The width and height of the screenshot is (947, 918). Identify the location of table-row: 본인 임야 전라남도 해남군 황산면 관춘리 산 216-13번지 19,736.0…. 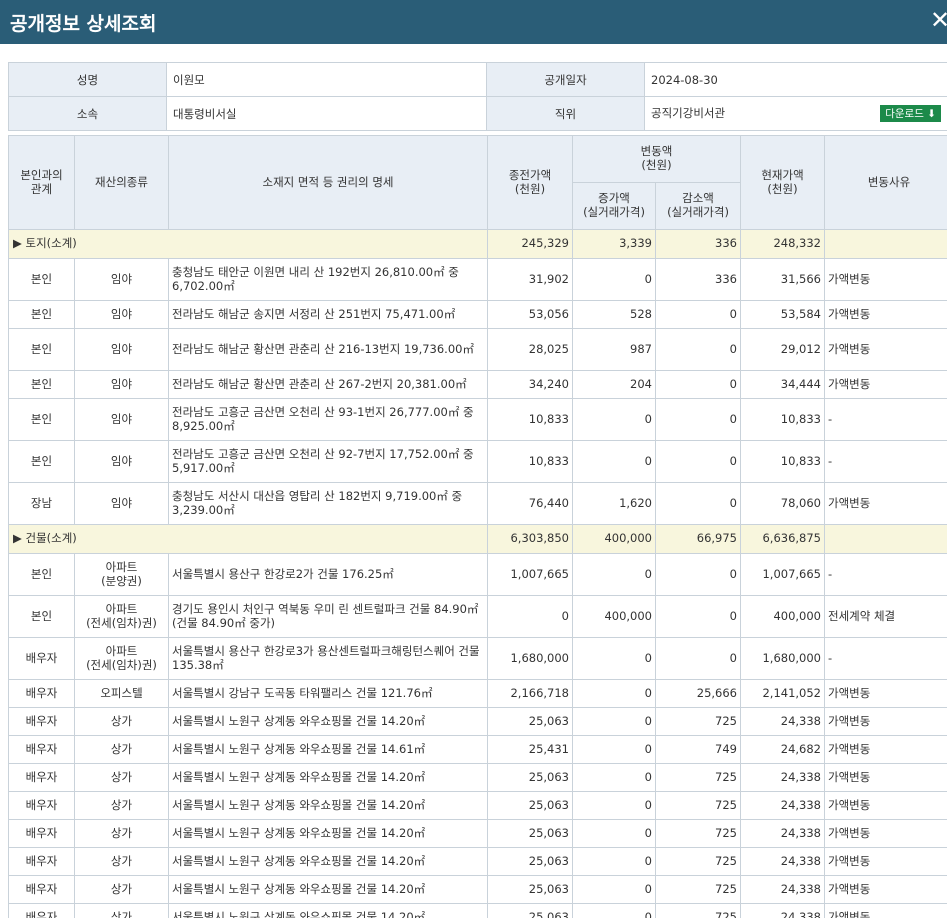
(477, 349).